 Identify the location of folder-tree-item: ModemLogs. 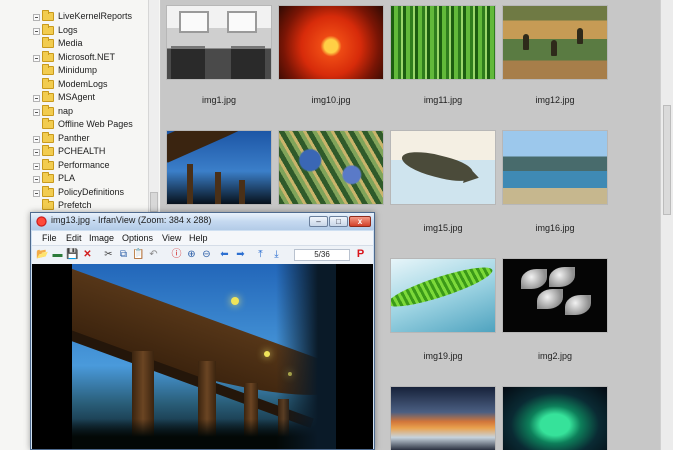
(75, 84).